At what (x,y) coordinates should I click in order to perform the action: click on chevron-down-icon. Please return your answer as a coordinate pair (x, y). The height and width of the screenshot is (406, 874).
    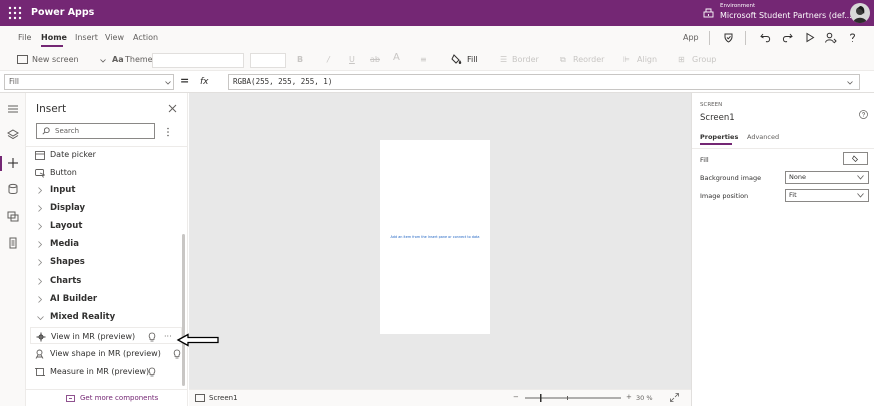
    Looking at the image, I should click on (860, 177).